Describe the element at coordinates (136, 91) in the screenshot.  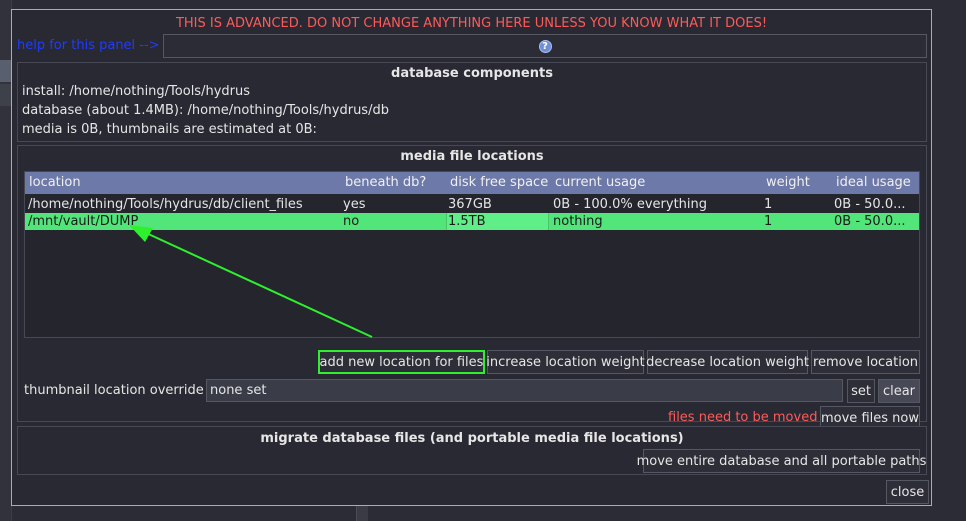
I see `install-path: install: /home/nothing/Tools/hydrus` at that location.